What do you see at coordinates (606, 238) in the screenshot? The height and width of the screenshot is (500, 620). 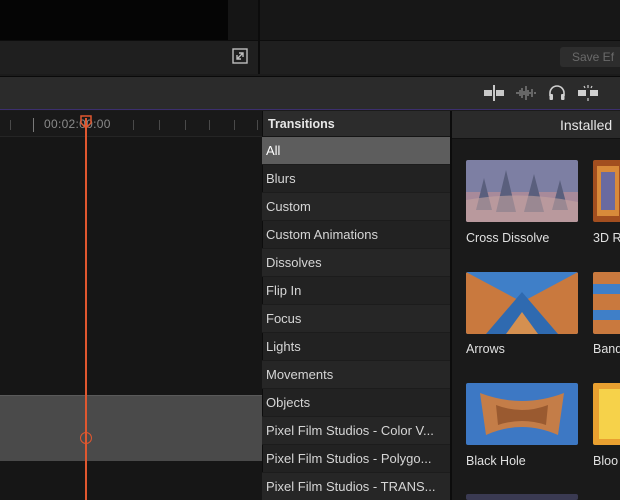 I see `transition-label: 3D R` at bounding box center [606, 238].